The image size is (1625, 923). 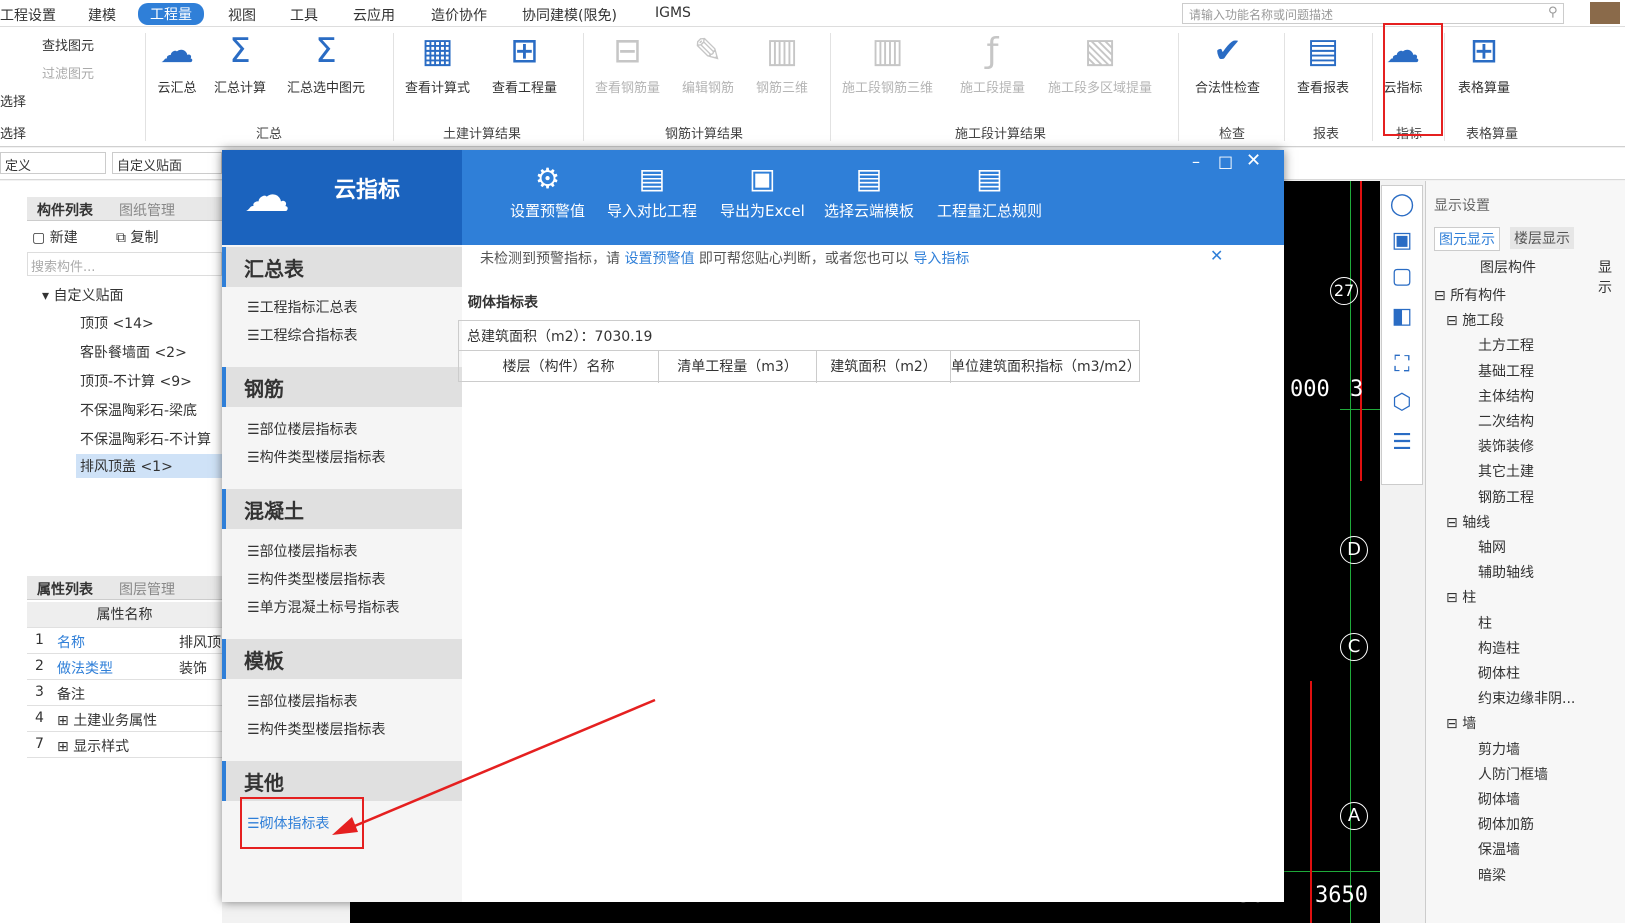 I want to click on annotation-arrow, so click(x=494, y=766).